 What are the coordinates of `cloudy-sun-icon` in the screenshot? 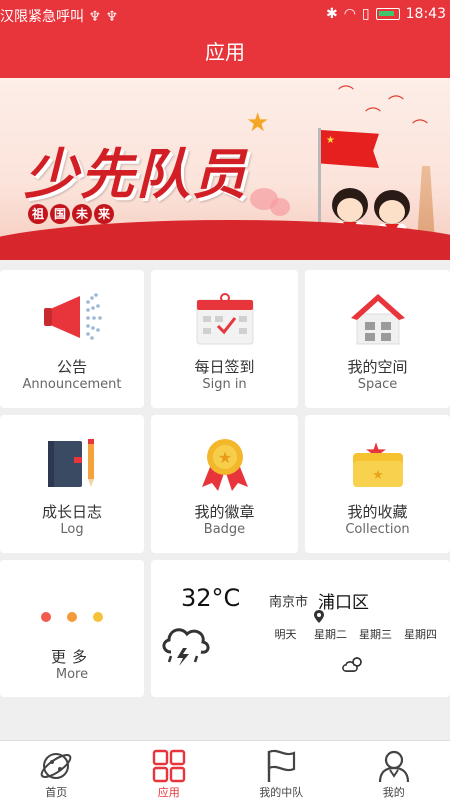 It's located at (352, 664).